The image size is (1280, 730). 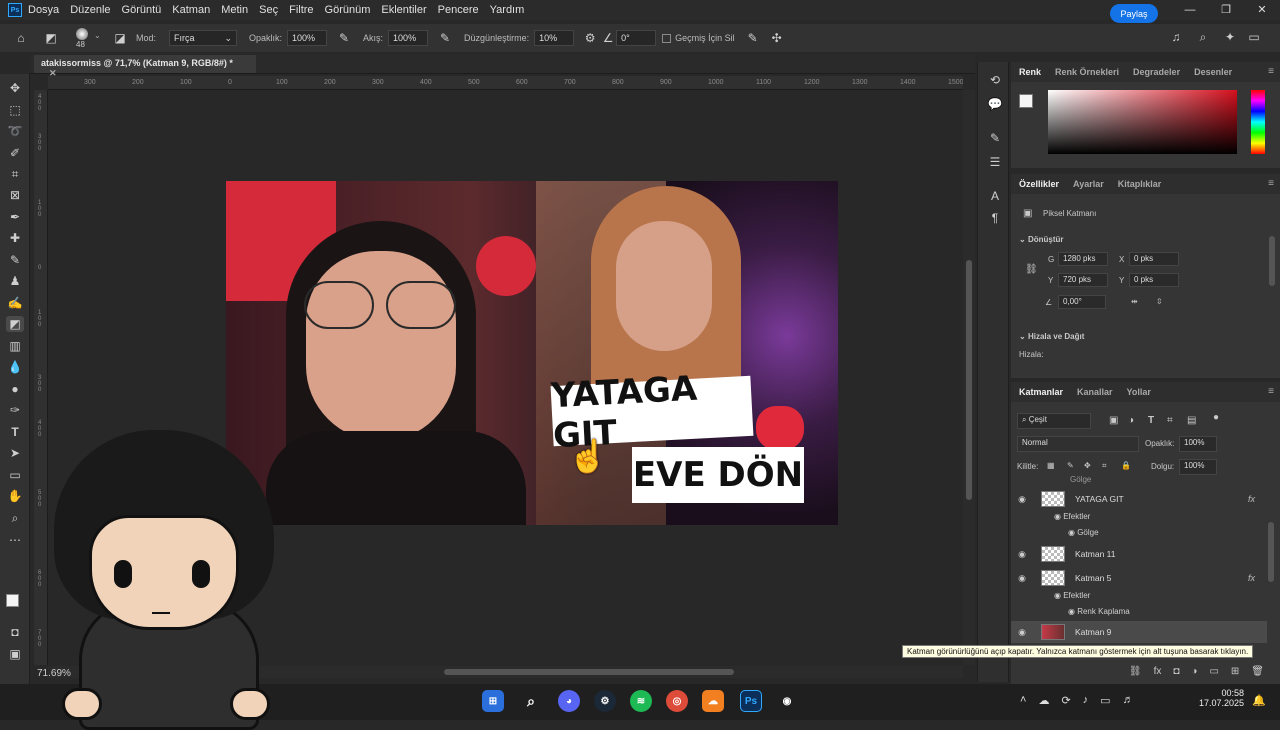 What do you see at coordinates (307, 38) in the screenshot?
I see `opacity-field: 100%` at bounding box center [307, 38].